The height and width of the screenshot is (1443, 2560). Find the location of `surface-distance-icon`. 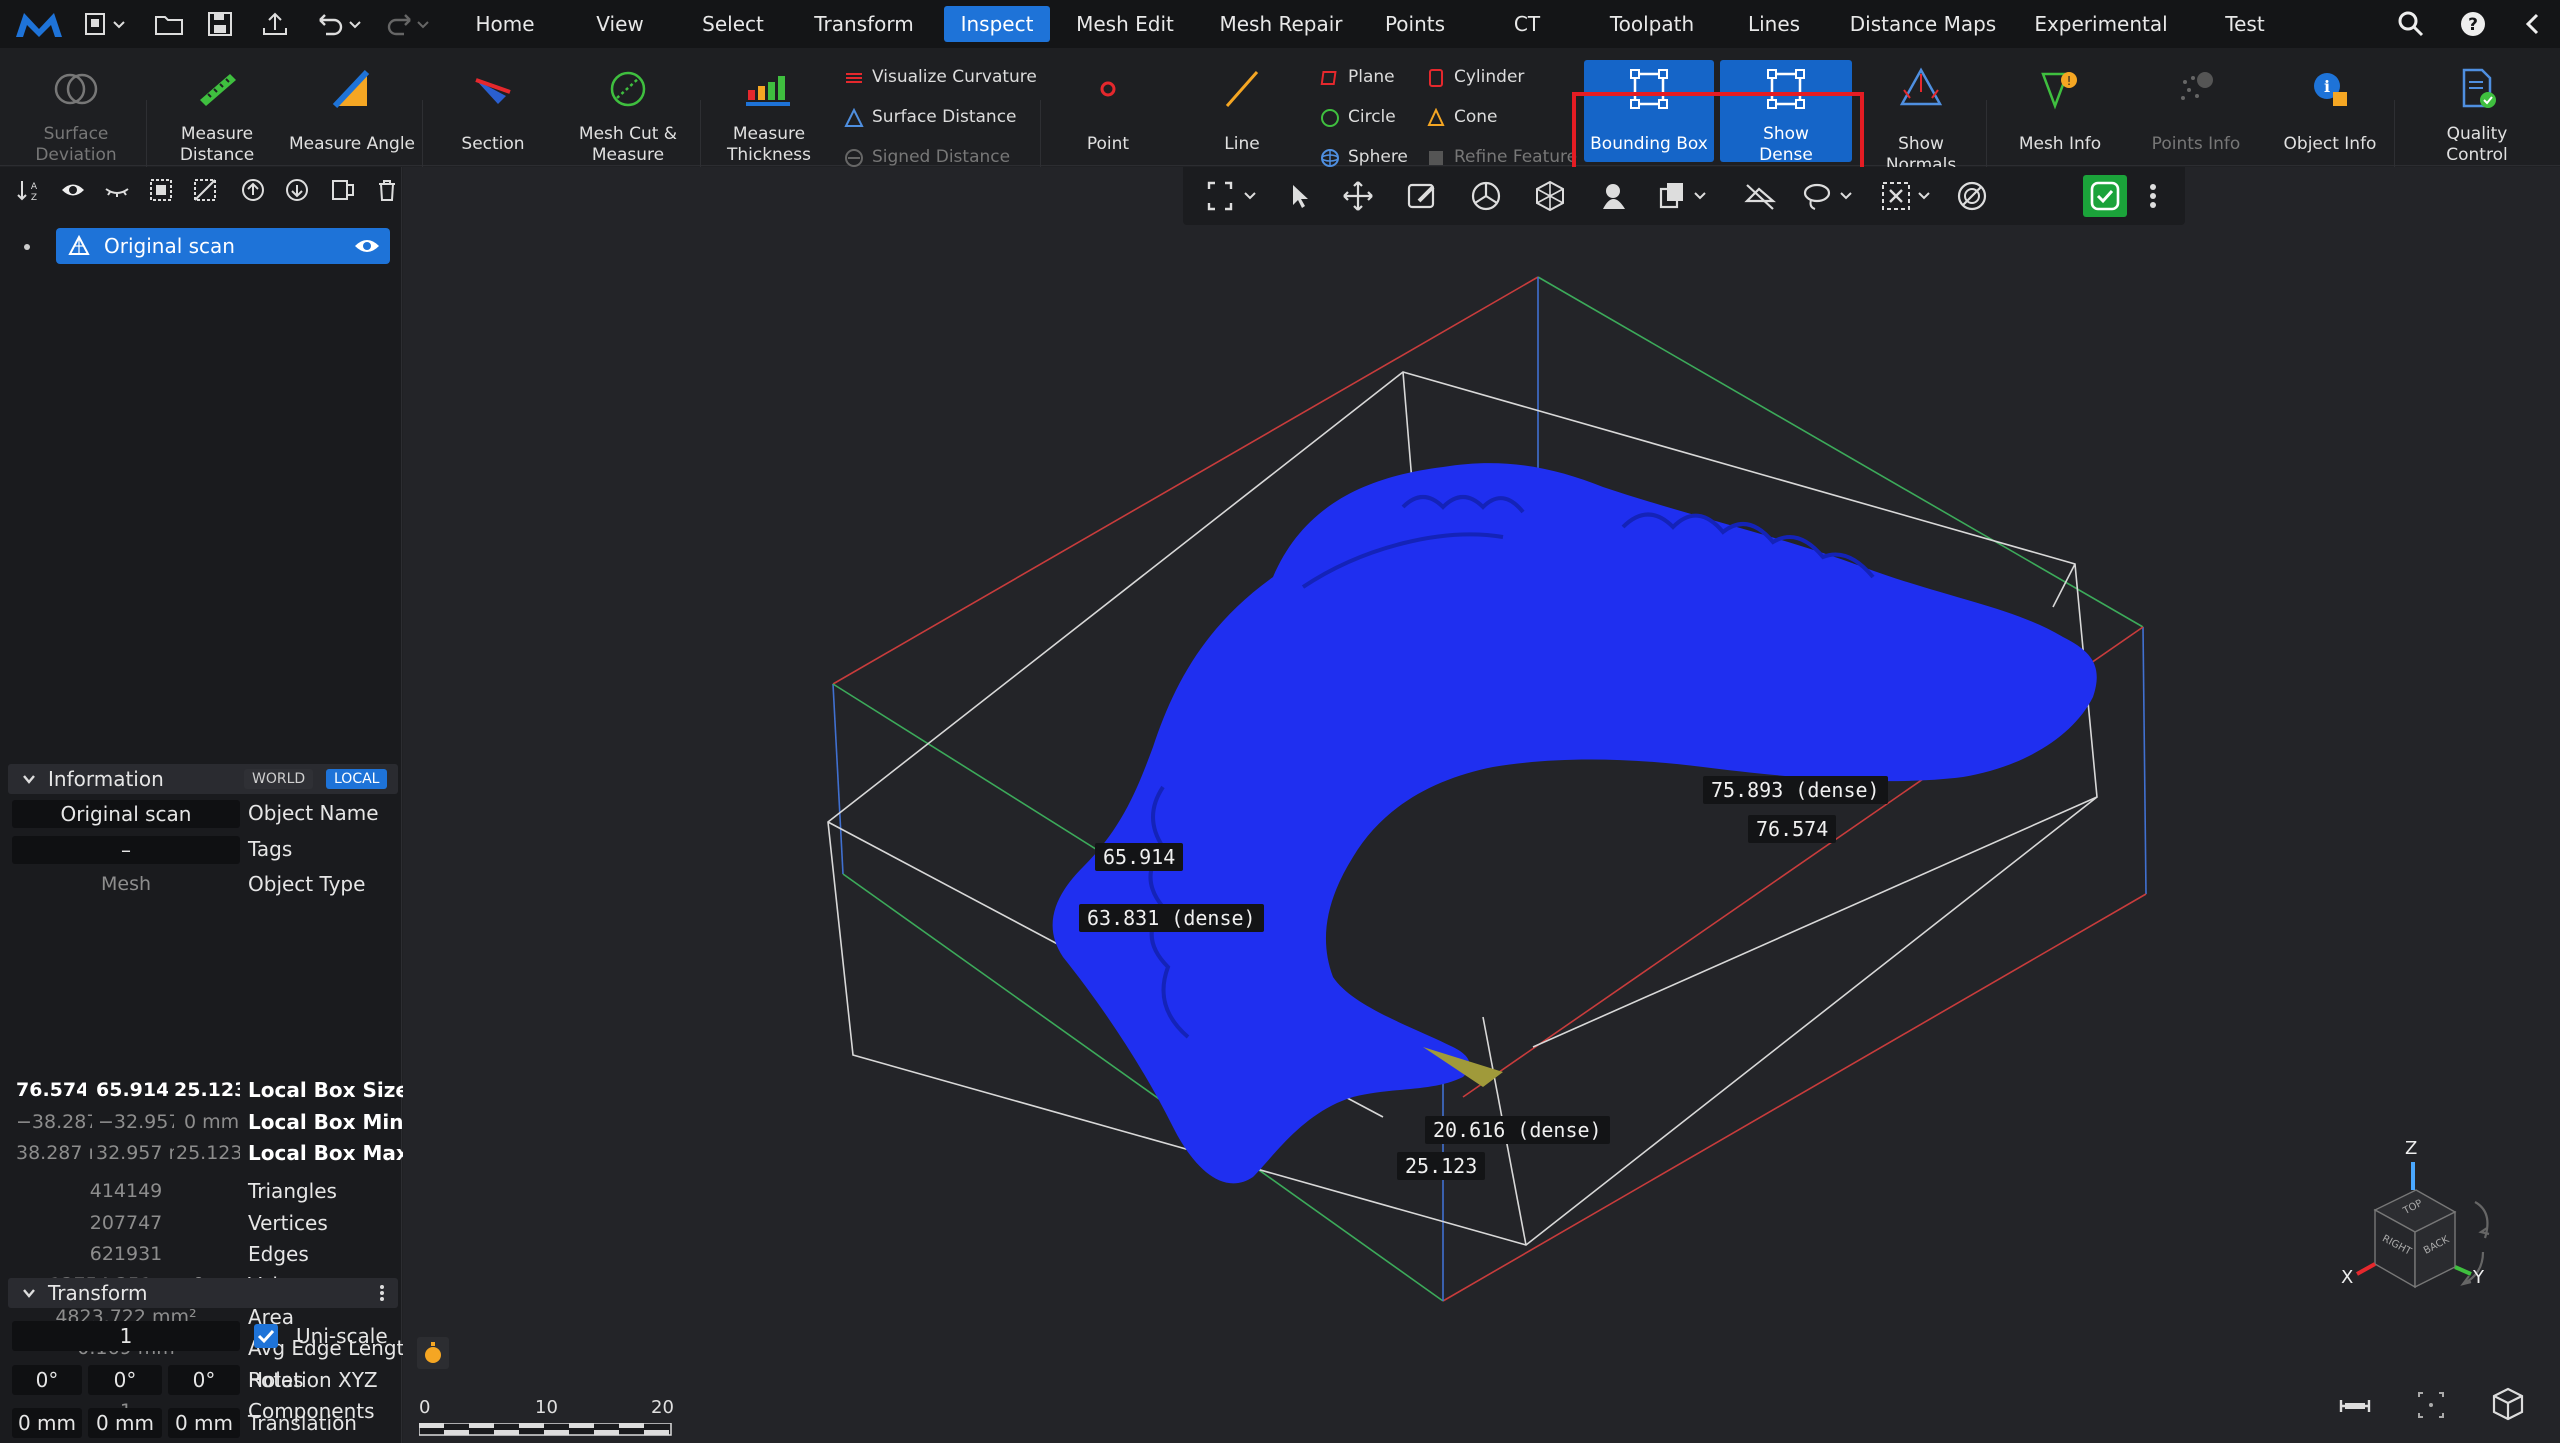

surface-distance-icon is located at coordinates (854, 117).